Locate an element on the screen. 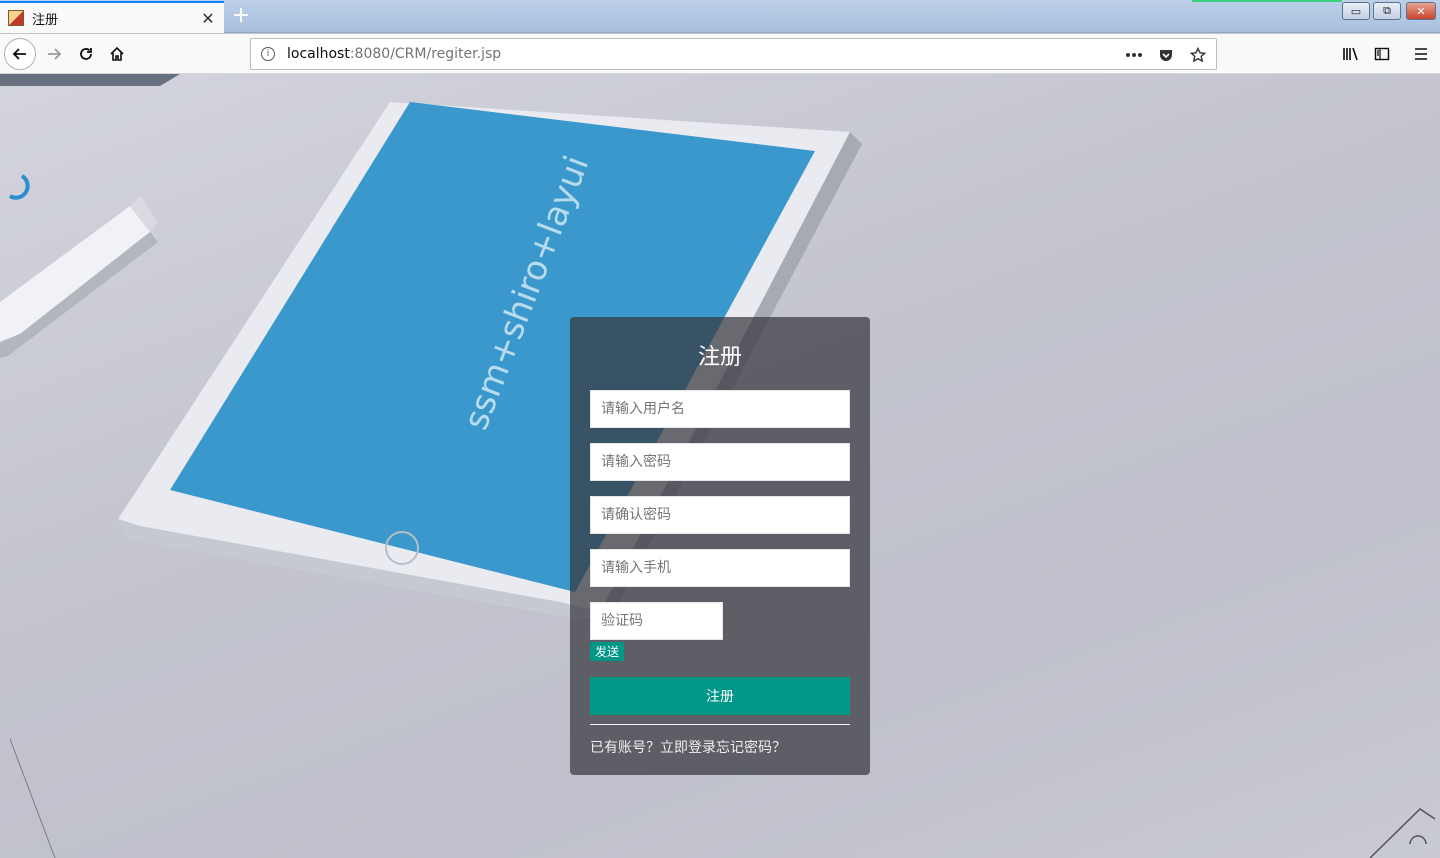  menu-icon is located at coordinates (1421, 54).